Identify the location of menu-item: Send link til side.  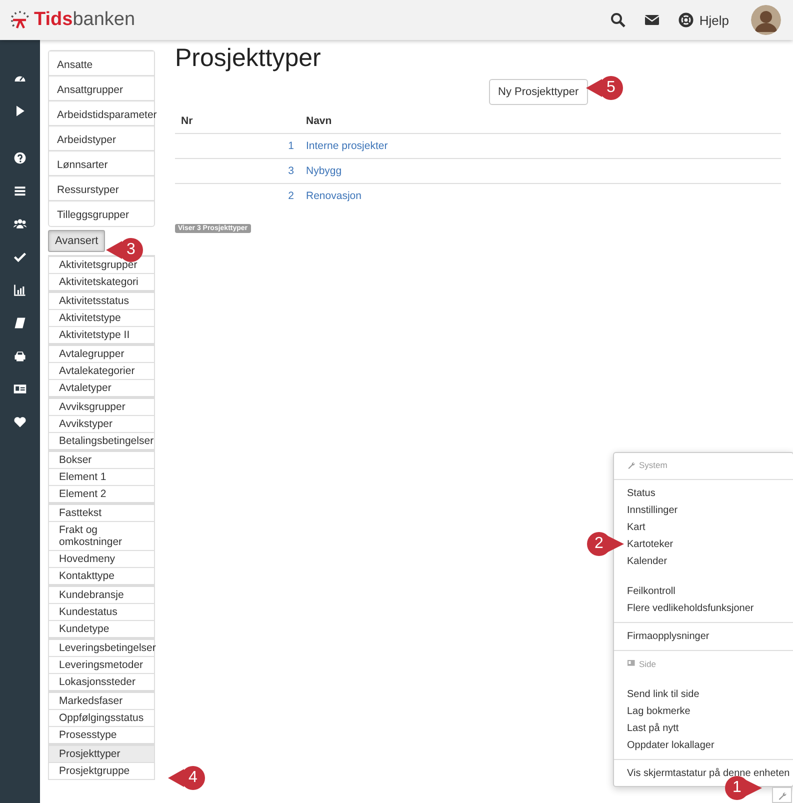
(669, 694).